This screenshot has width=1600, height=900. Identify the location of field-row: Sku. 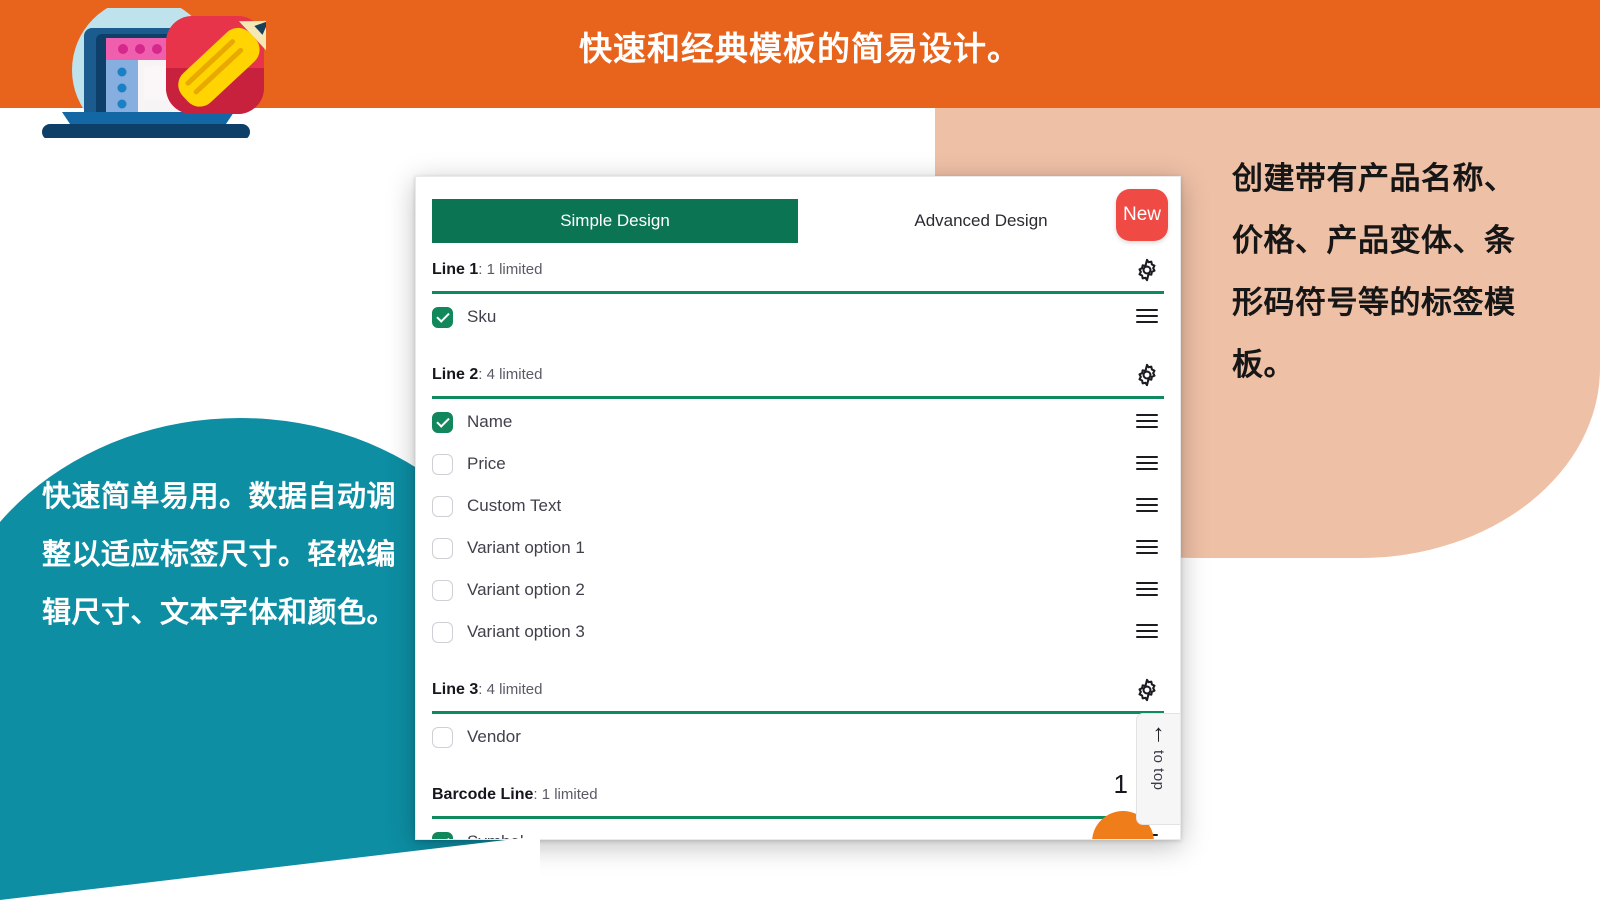
(798, 317).